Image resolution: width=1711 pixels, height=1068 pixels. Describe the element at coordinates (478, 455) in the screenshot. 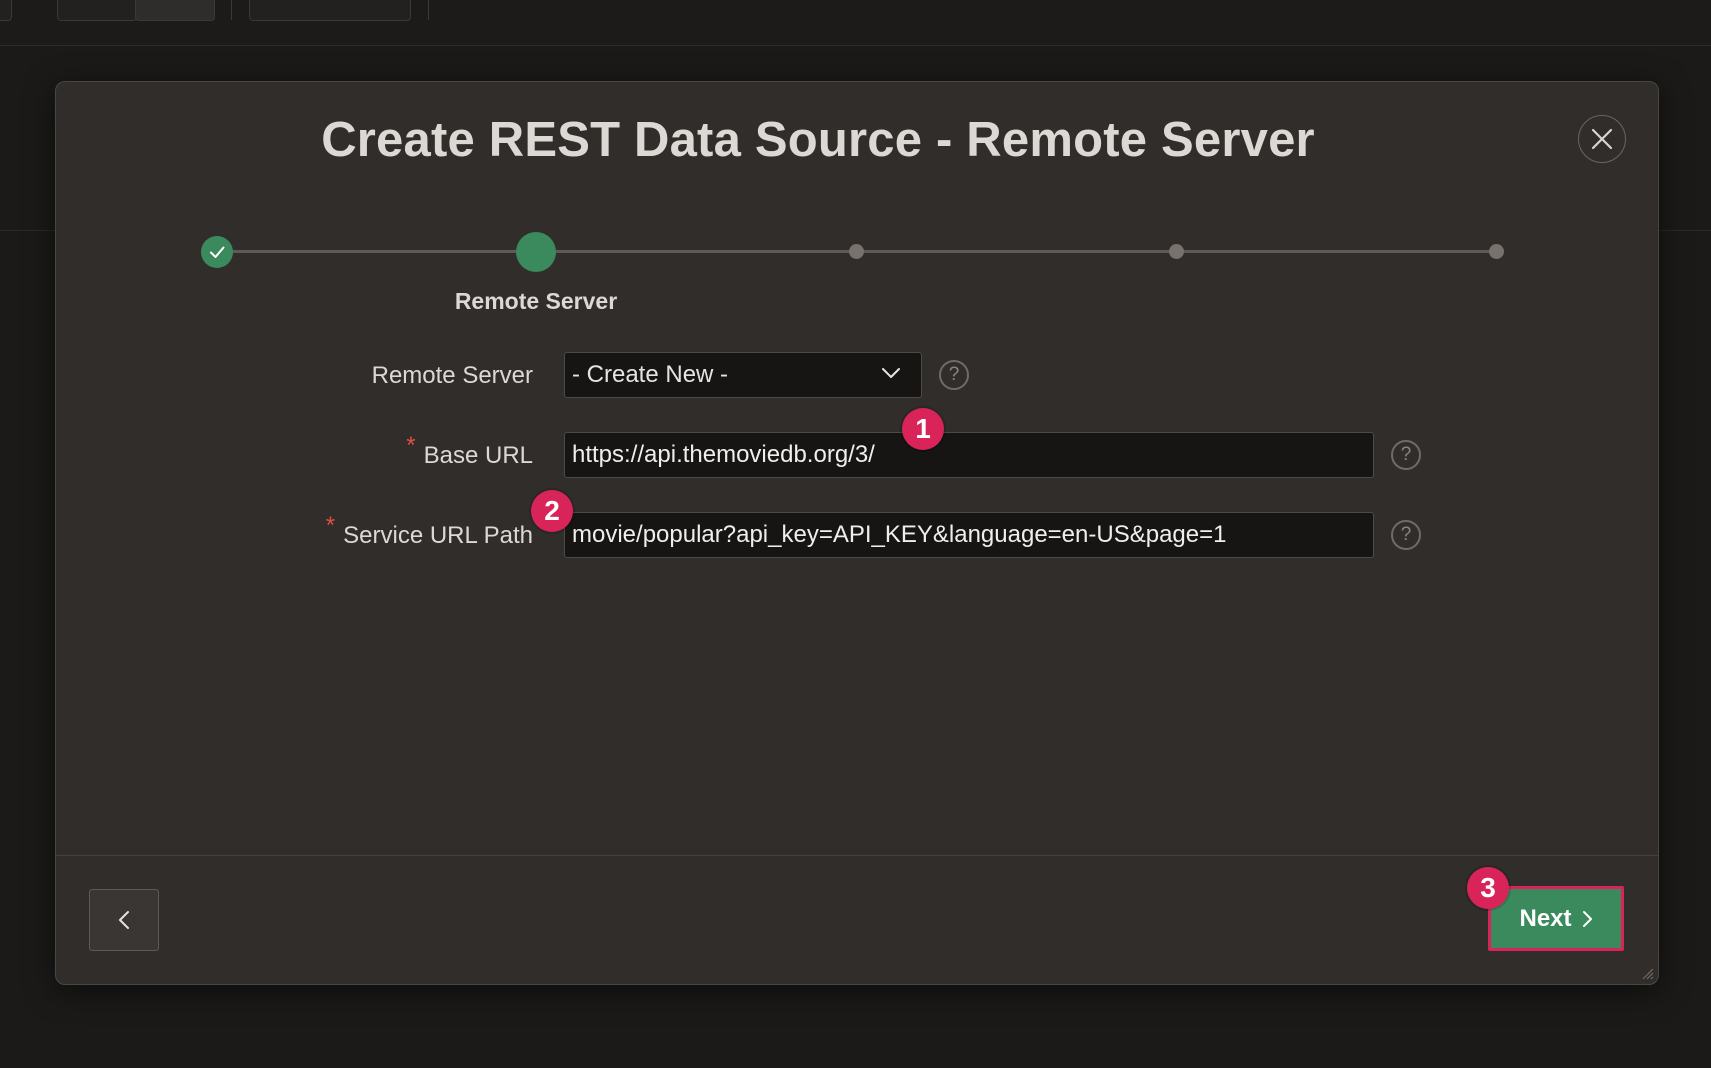

I see `base-url-label-text: Base URL` at that location.